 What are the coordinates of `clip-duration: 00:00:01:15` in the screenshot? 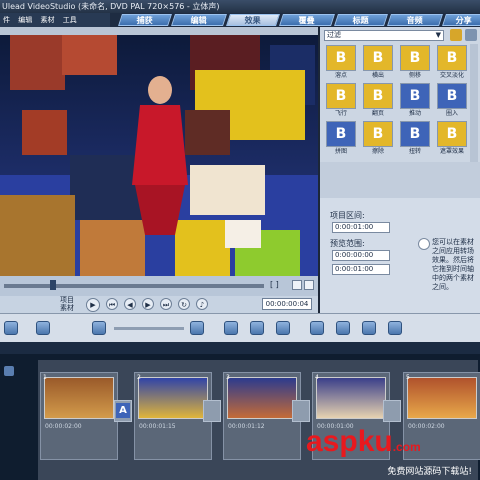 It's located at (157, 426).